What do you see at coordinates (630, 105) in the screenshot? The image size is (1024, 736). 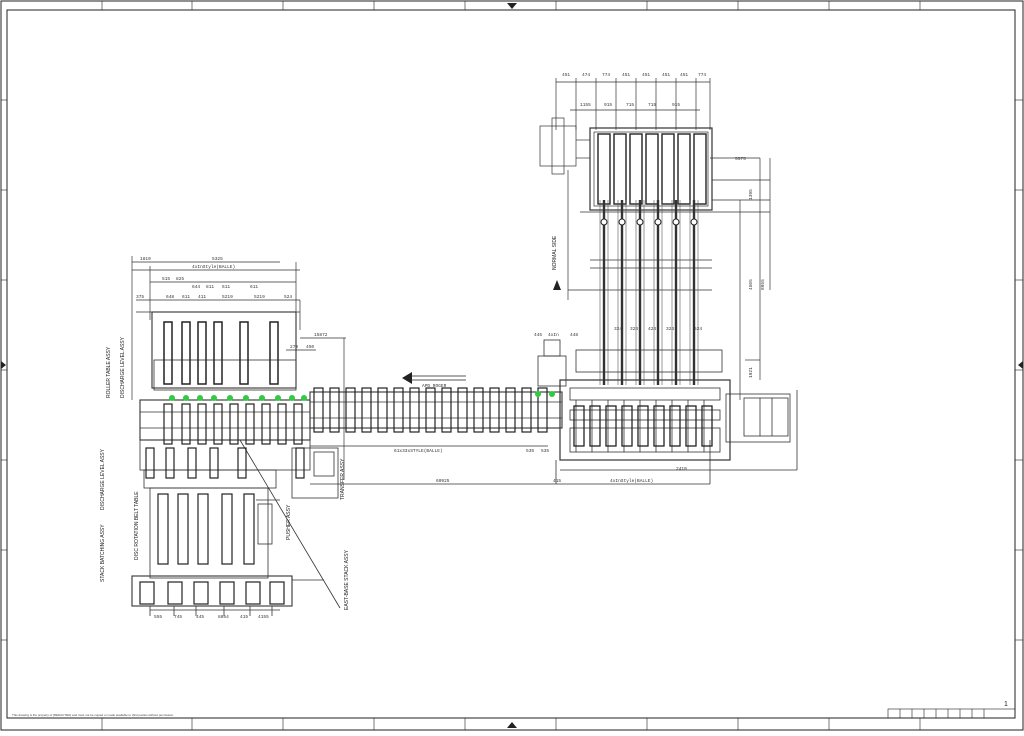 I see `dim-top-right2-2: 715` at bounding box center [630, 105].